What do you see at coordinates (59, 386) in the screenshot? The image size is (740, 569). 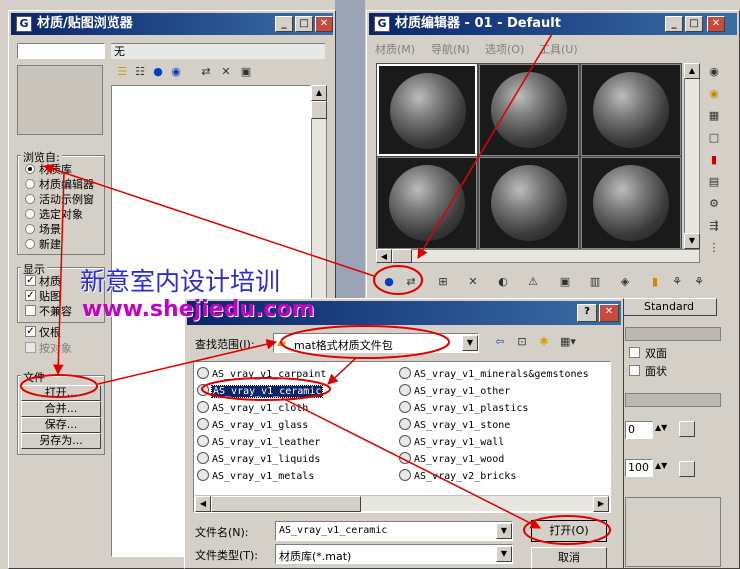 I see `annotation-ellipse-open-button` at bounding box center [59, 386].